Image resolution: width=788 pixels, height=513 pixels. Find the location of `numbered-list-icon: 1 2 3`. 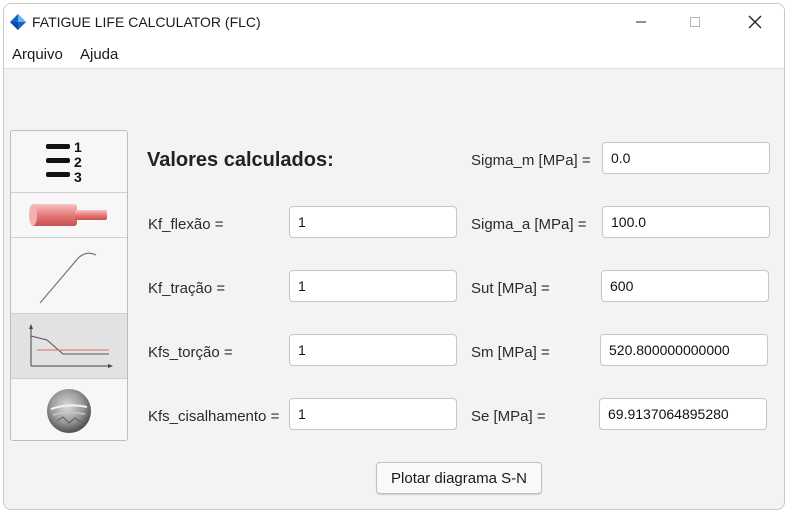

numbered-list-icon: 1 2 3 is located at coordinates (64, 162).